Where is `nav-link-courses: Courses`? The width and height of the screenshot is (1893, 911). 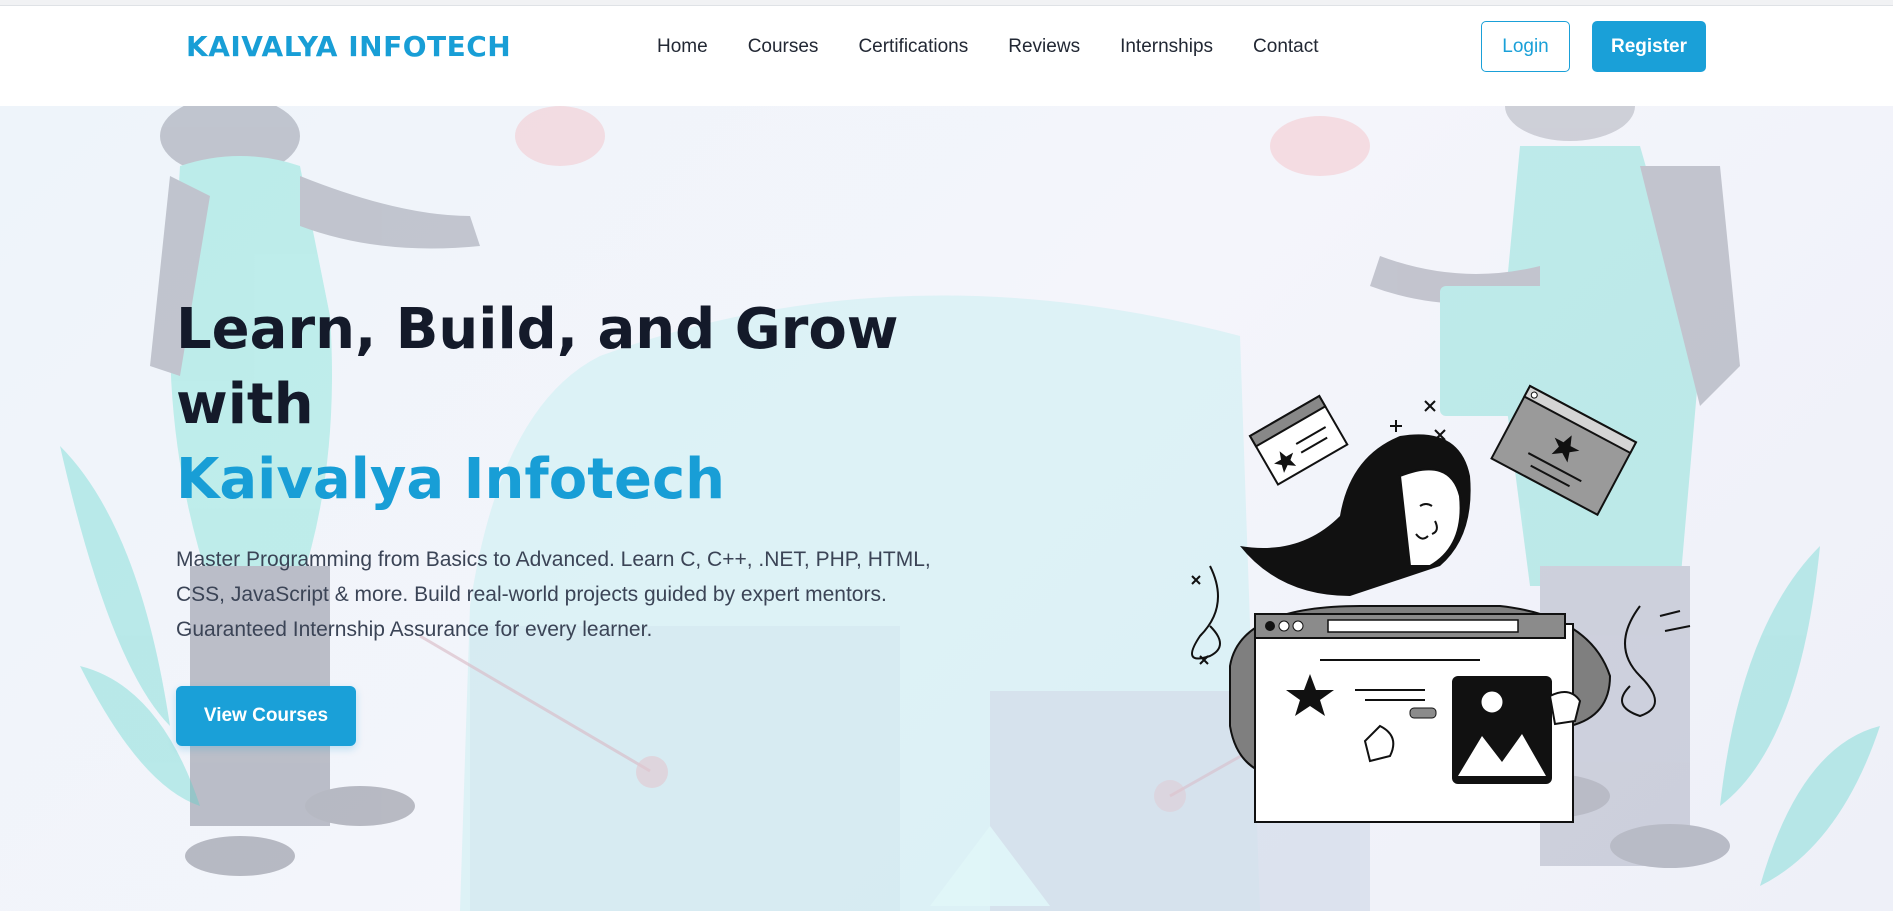
nav-link-courses: Courses is located at coordinates (783, 47).